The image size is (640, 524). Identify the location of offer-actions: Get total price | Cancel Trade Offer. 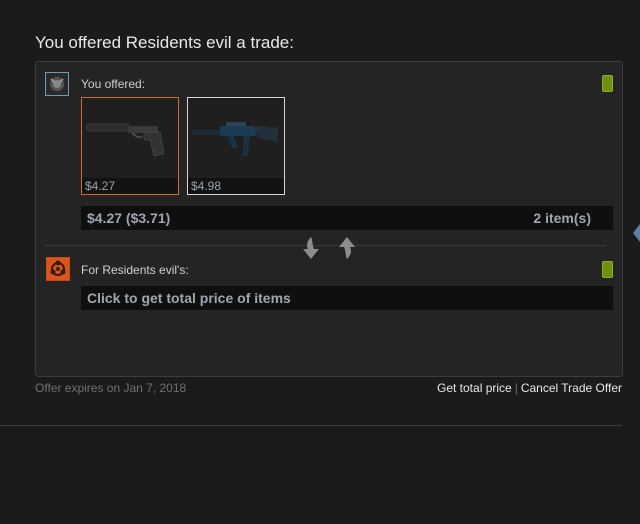
(529, 388).